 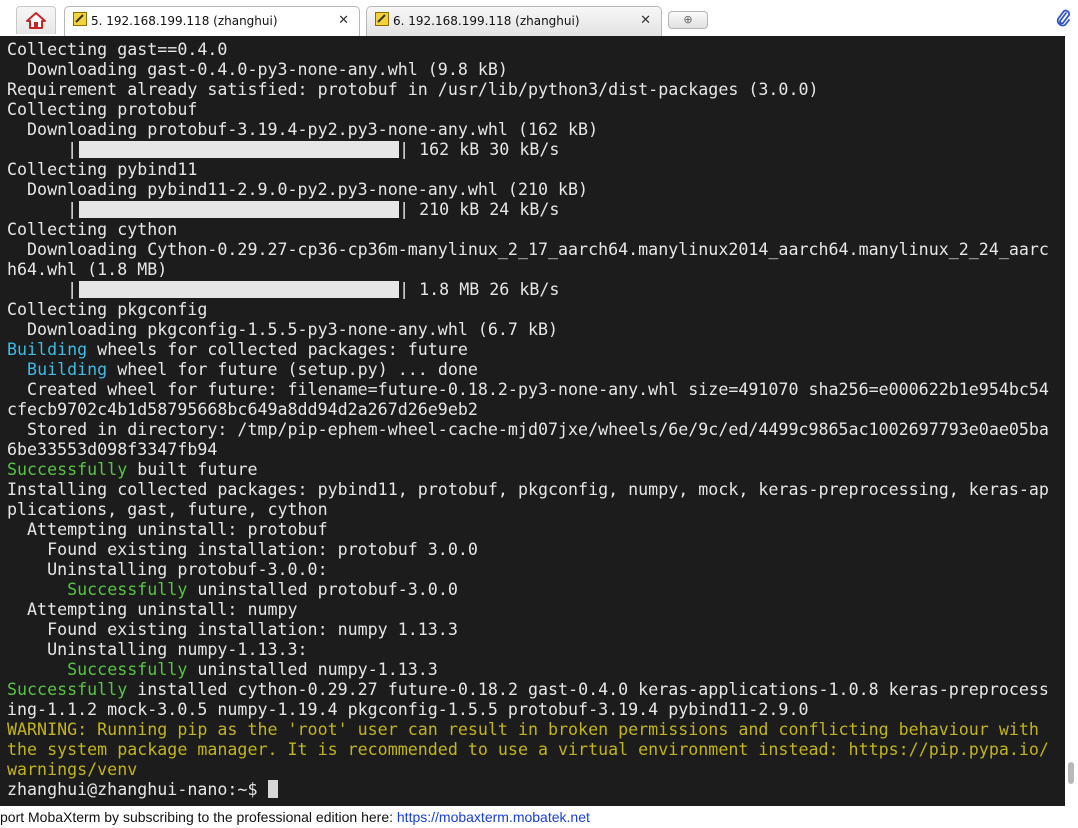 I want to click on scrollbar, so click(x=1071, y=421).